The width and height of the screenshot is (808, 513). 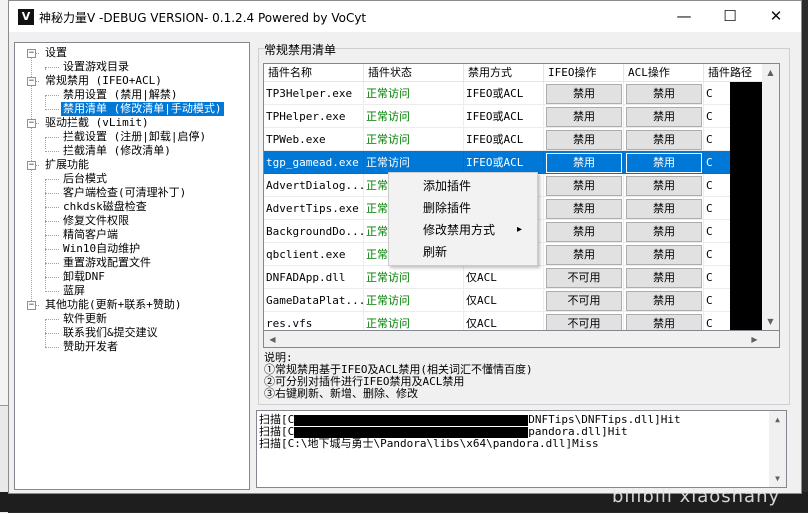 What do you see at coordinates (117, 151) in the screenshot?
I see `tree-item: 拦截清单 (修改清单)` at bounding box center [117, 151].